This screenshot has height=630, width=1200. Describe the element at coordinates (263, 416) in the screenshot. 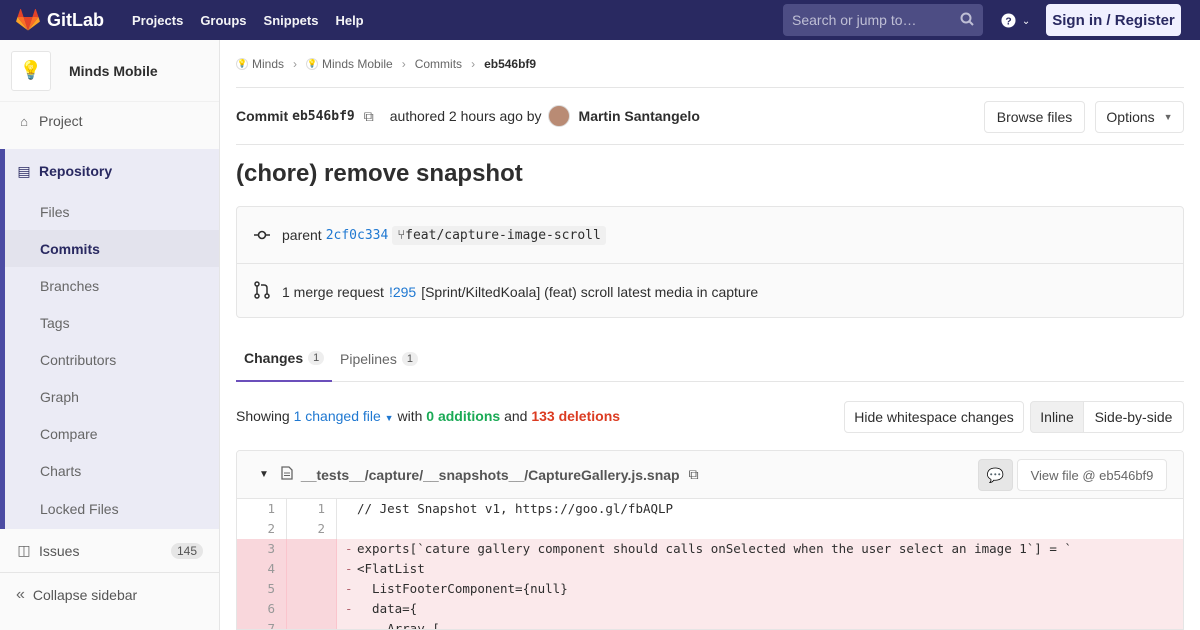

I see `showing-text: Showing` at that location.